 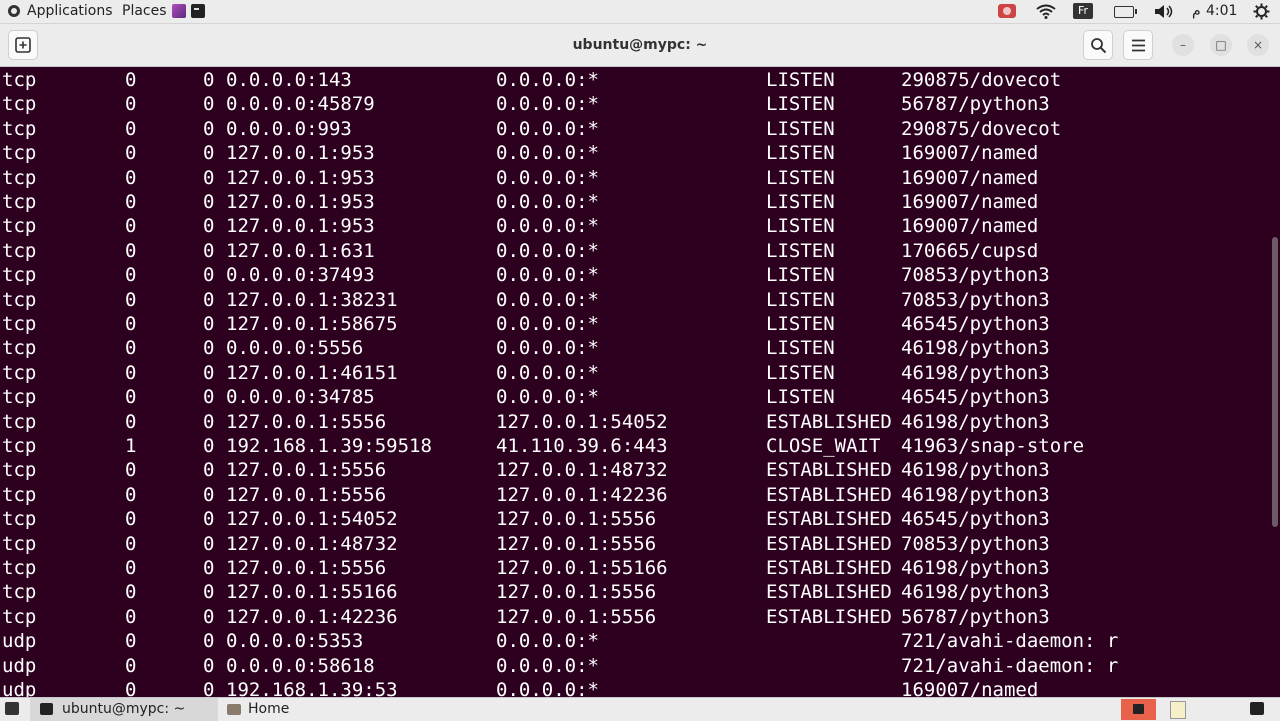 What do you see at coordinates (582, 446) in the screenshot?
I see `cell-foreign: 41.110.39.6:443` at bounding box center [582, 446].